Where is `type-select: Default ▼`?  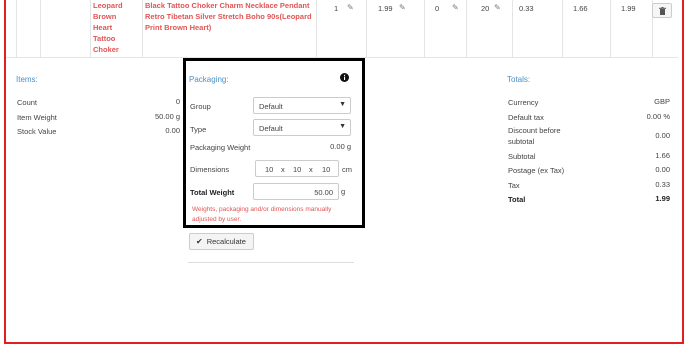
type-select: Default ▼ is located at coordinates (302, 127).